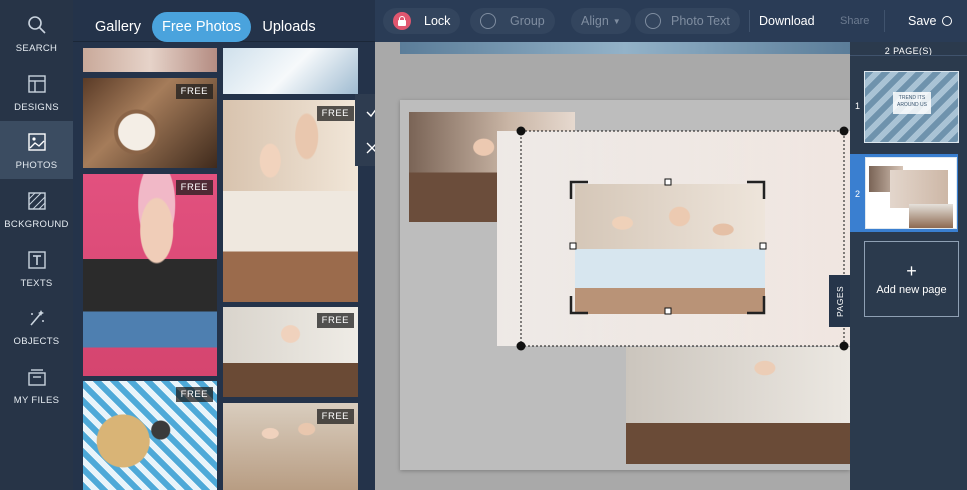  Describe the element at coordinates (36, 107) in the screenshot. I see `rail-designs-label: DESIGNS` at that location.